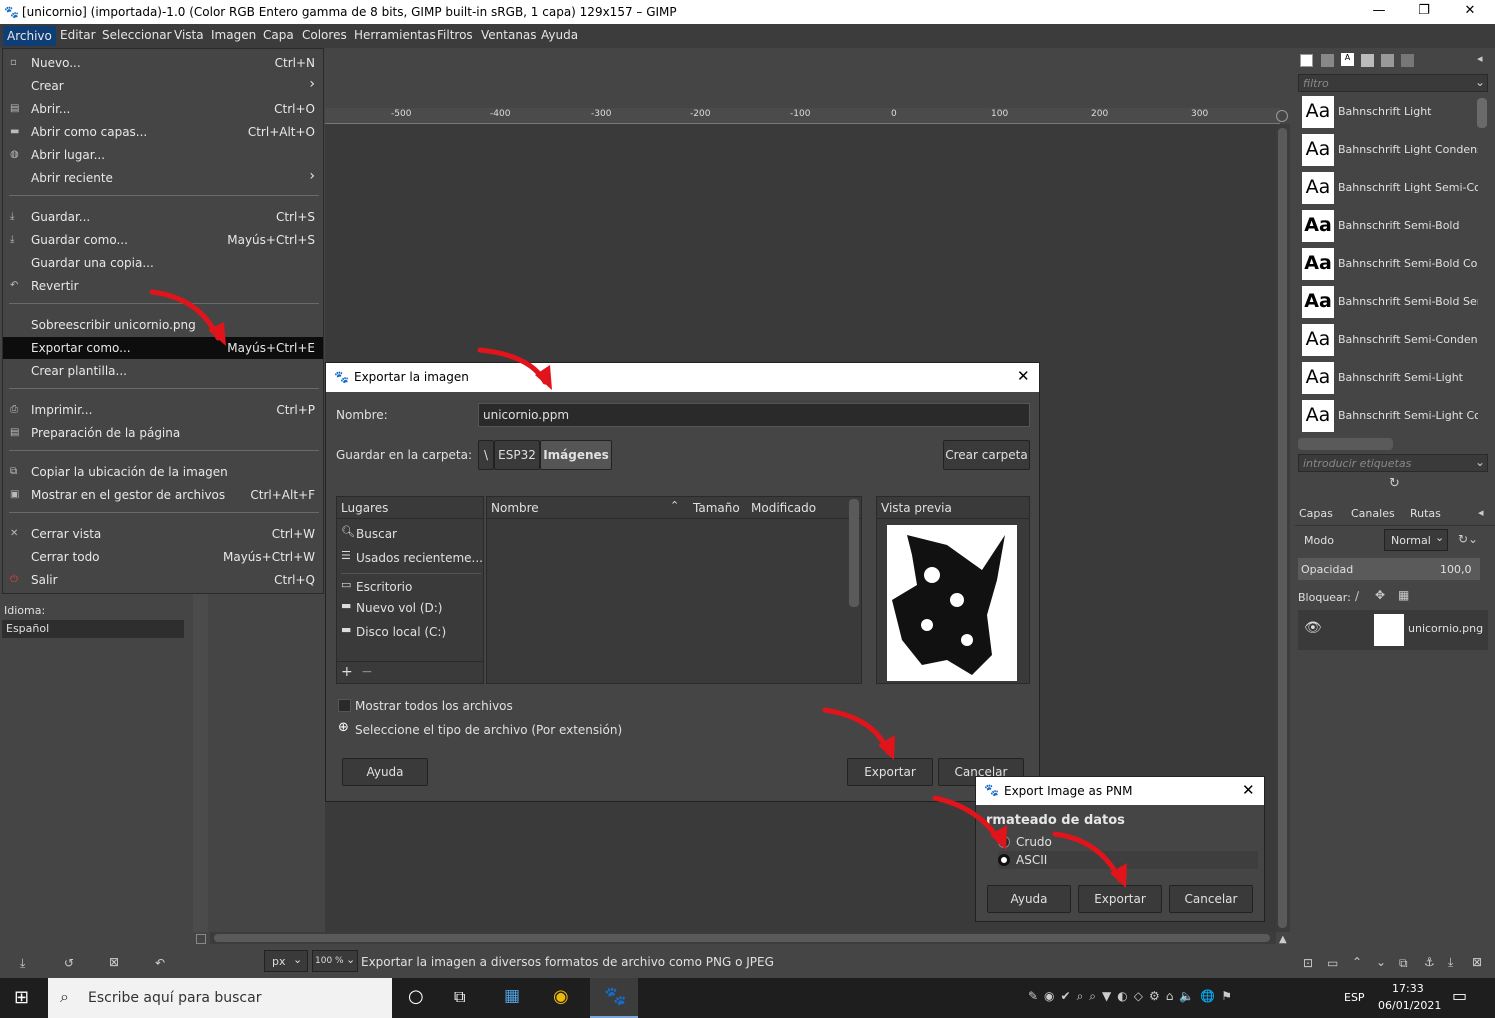 Image resolution: width=1495 pixels, height=1018 pixels. What do you see at coordinates (324, 35) in the screenshot?
I see `menu-colores: Colores` at bounding box center [324, 35].